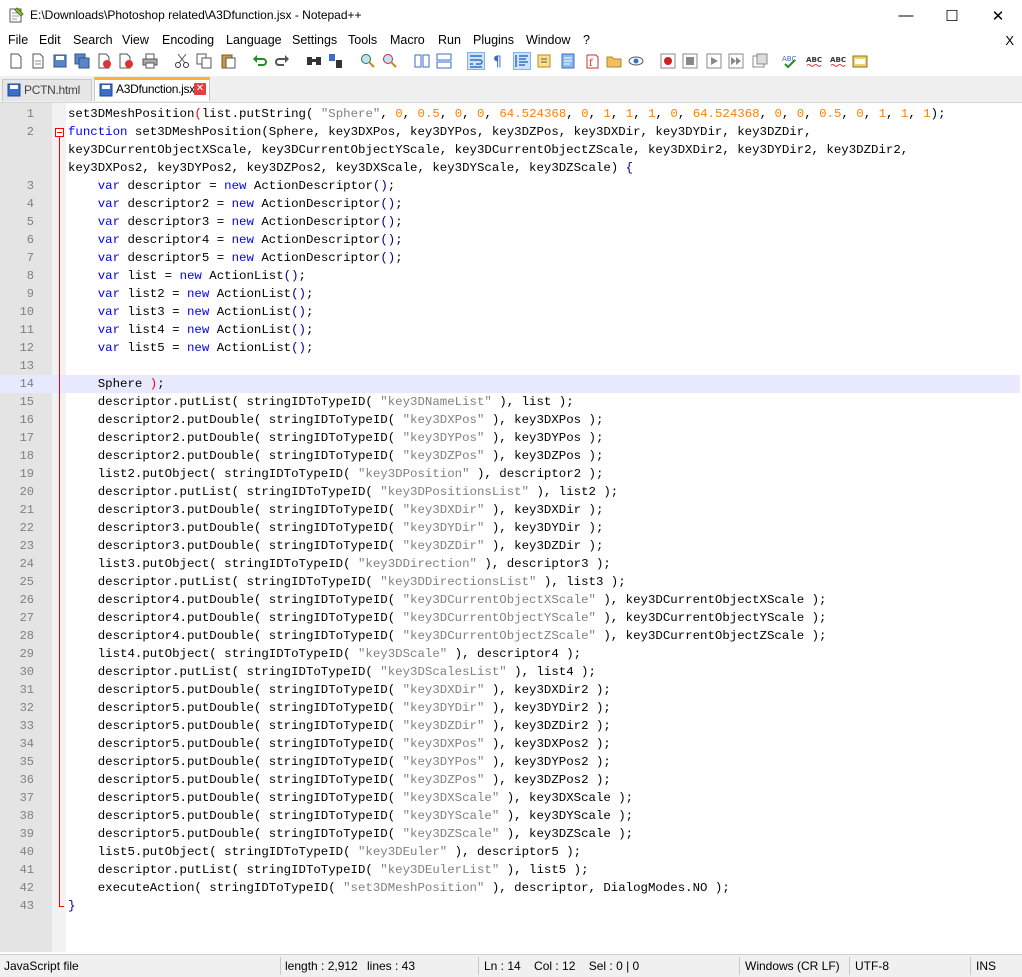 The image size is (1022, 977). I want to click on doc-map-icon, so click(568, 61).